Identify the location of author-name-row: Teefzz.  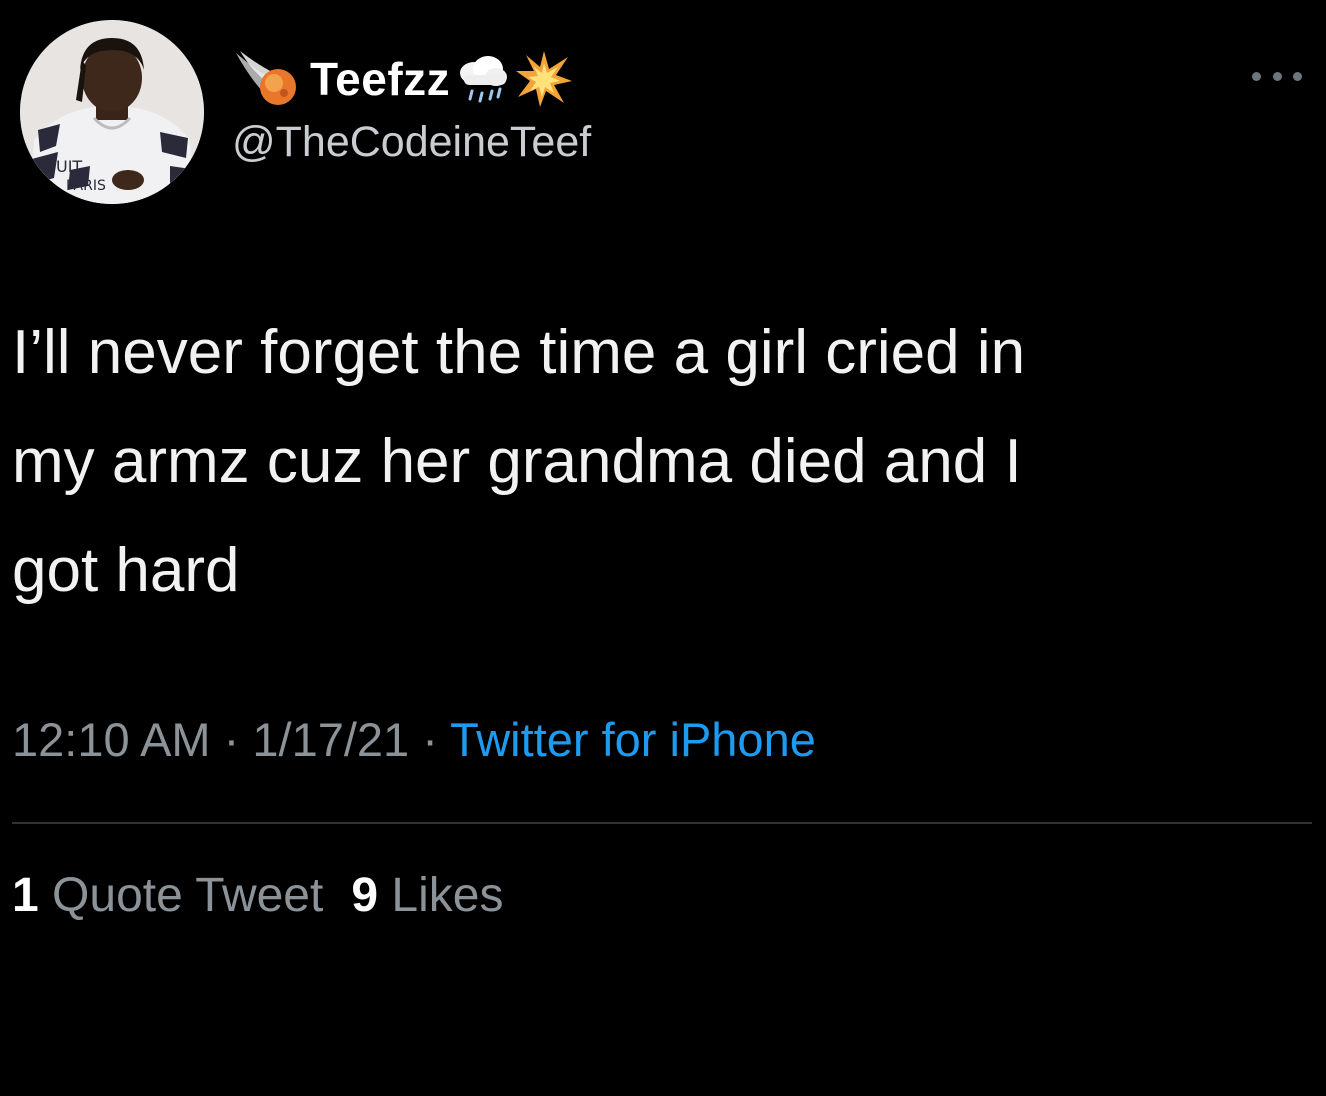
(403, 79).